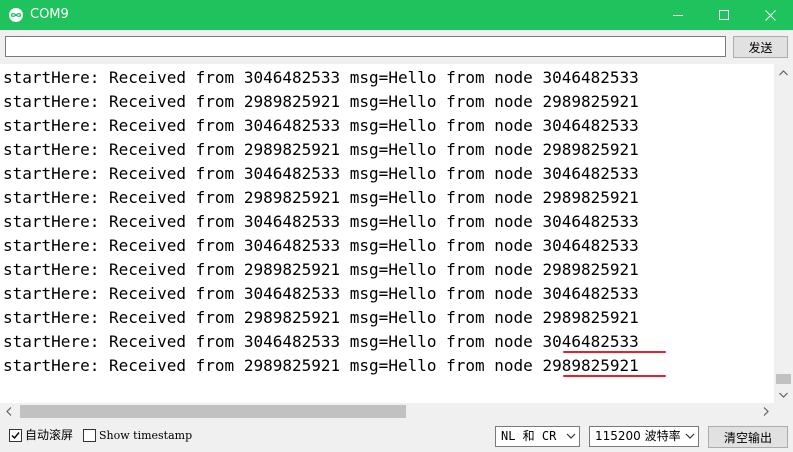 This screenshot has width=793, height=452. I want to click on scroll-up-button, so click(783, 72).